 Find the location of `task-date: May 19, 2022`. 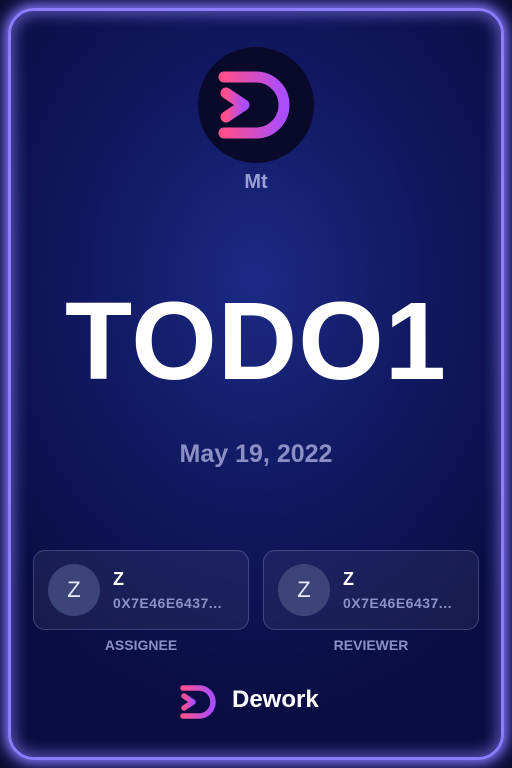

task-date: May 19, 2022 is located at coordinates (256, 454).